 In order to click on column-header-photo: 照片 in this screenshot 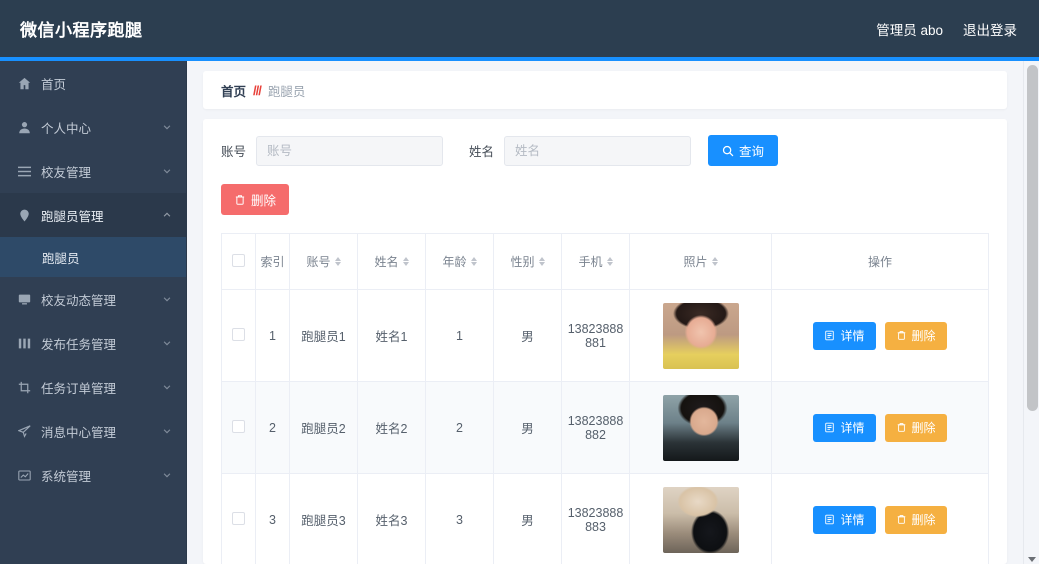, I will do `click(700, 261)`.